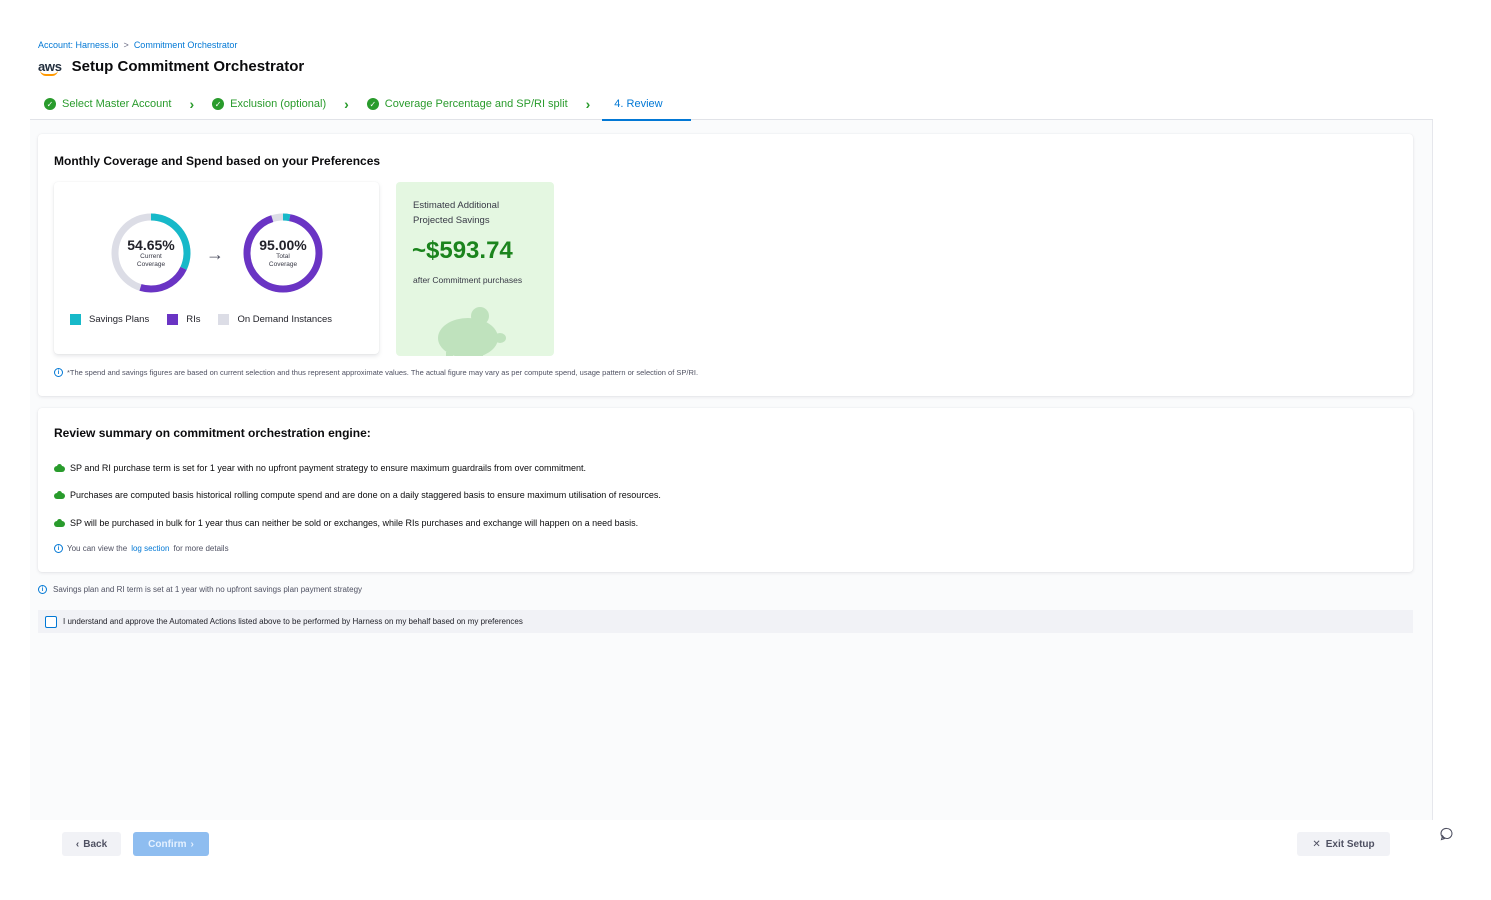  What do you see at coordinates (193, 319) in the screenshot?
I see `legend-label: RIs` at bounding box center [193, 319].